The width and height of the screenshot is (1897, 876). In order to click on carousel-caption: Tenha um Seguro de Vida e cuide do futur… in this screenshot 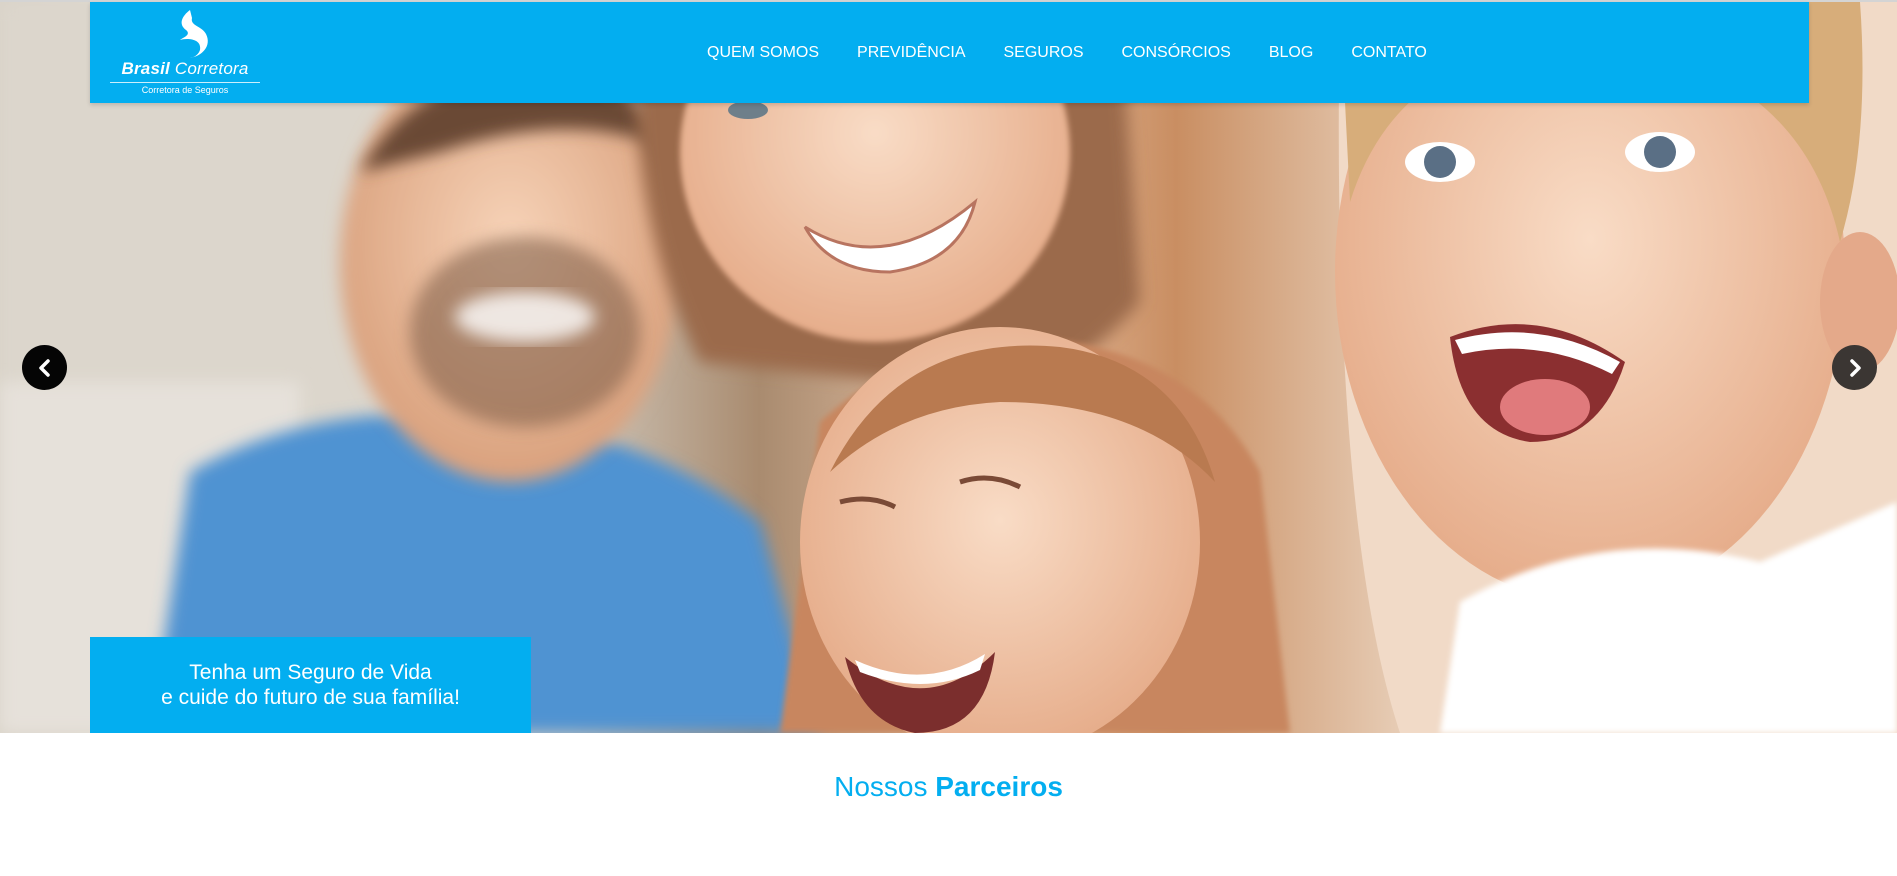, I will do `click(310, 685)`.